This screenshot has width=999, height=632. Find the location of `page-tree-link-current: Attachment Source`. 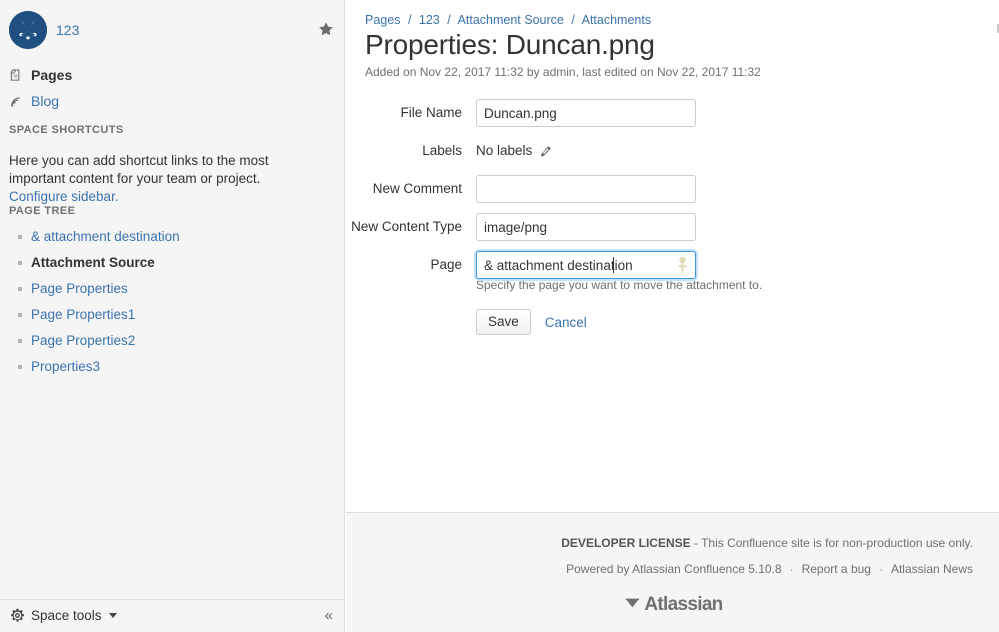

page-tree-link-current: Attachment Source is located at coordinates (93, 262).